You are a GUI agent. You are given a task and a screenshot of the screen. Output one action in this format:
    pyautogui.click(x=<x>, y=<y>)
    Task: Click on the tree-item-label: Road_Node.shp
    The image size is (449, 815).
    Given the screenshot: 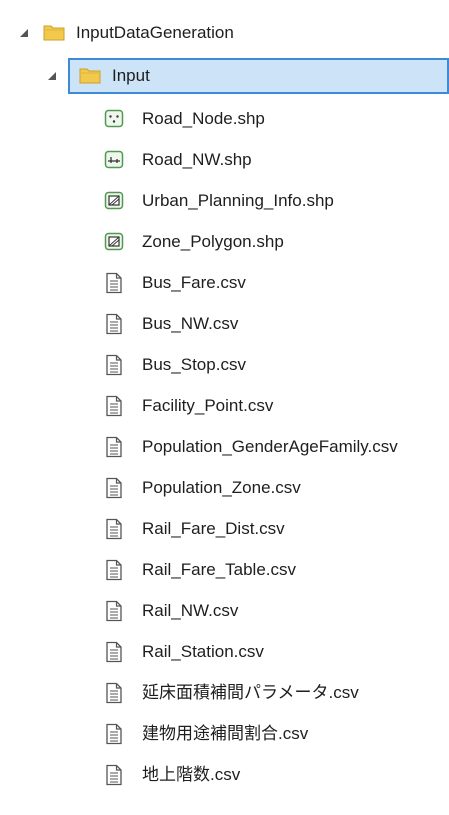 What is the action you would take?
    pyautogui.click(x=203, y=118)
    